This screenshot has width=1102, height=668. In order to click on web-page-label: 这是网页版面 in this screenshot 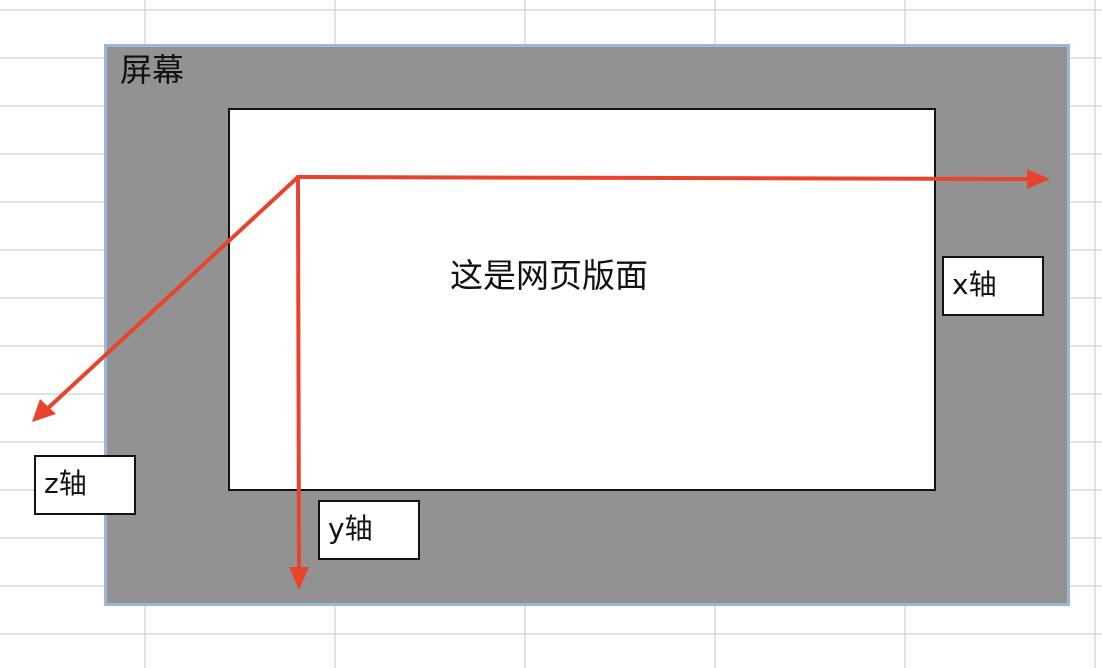, I will do `click(549, 275)`.